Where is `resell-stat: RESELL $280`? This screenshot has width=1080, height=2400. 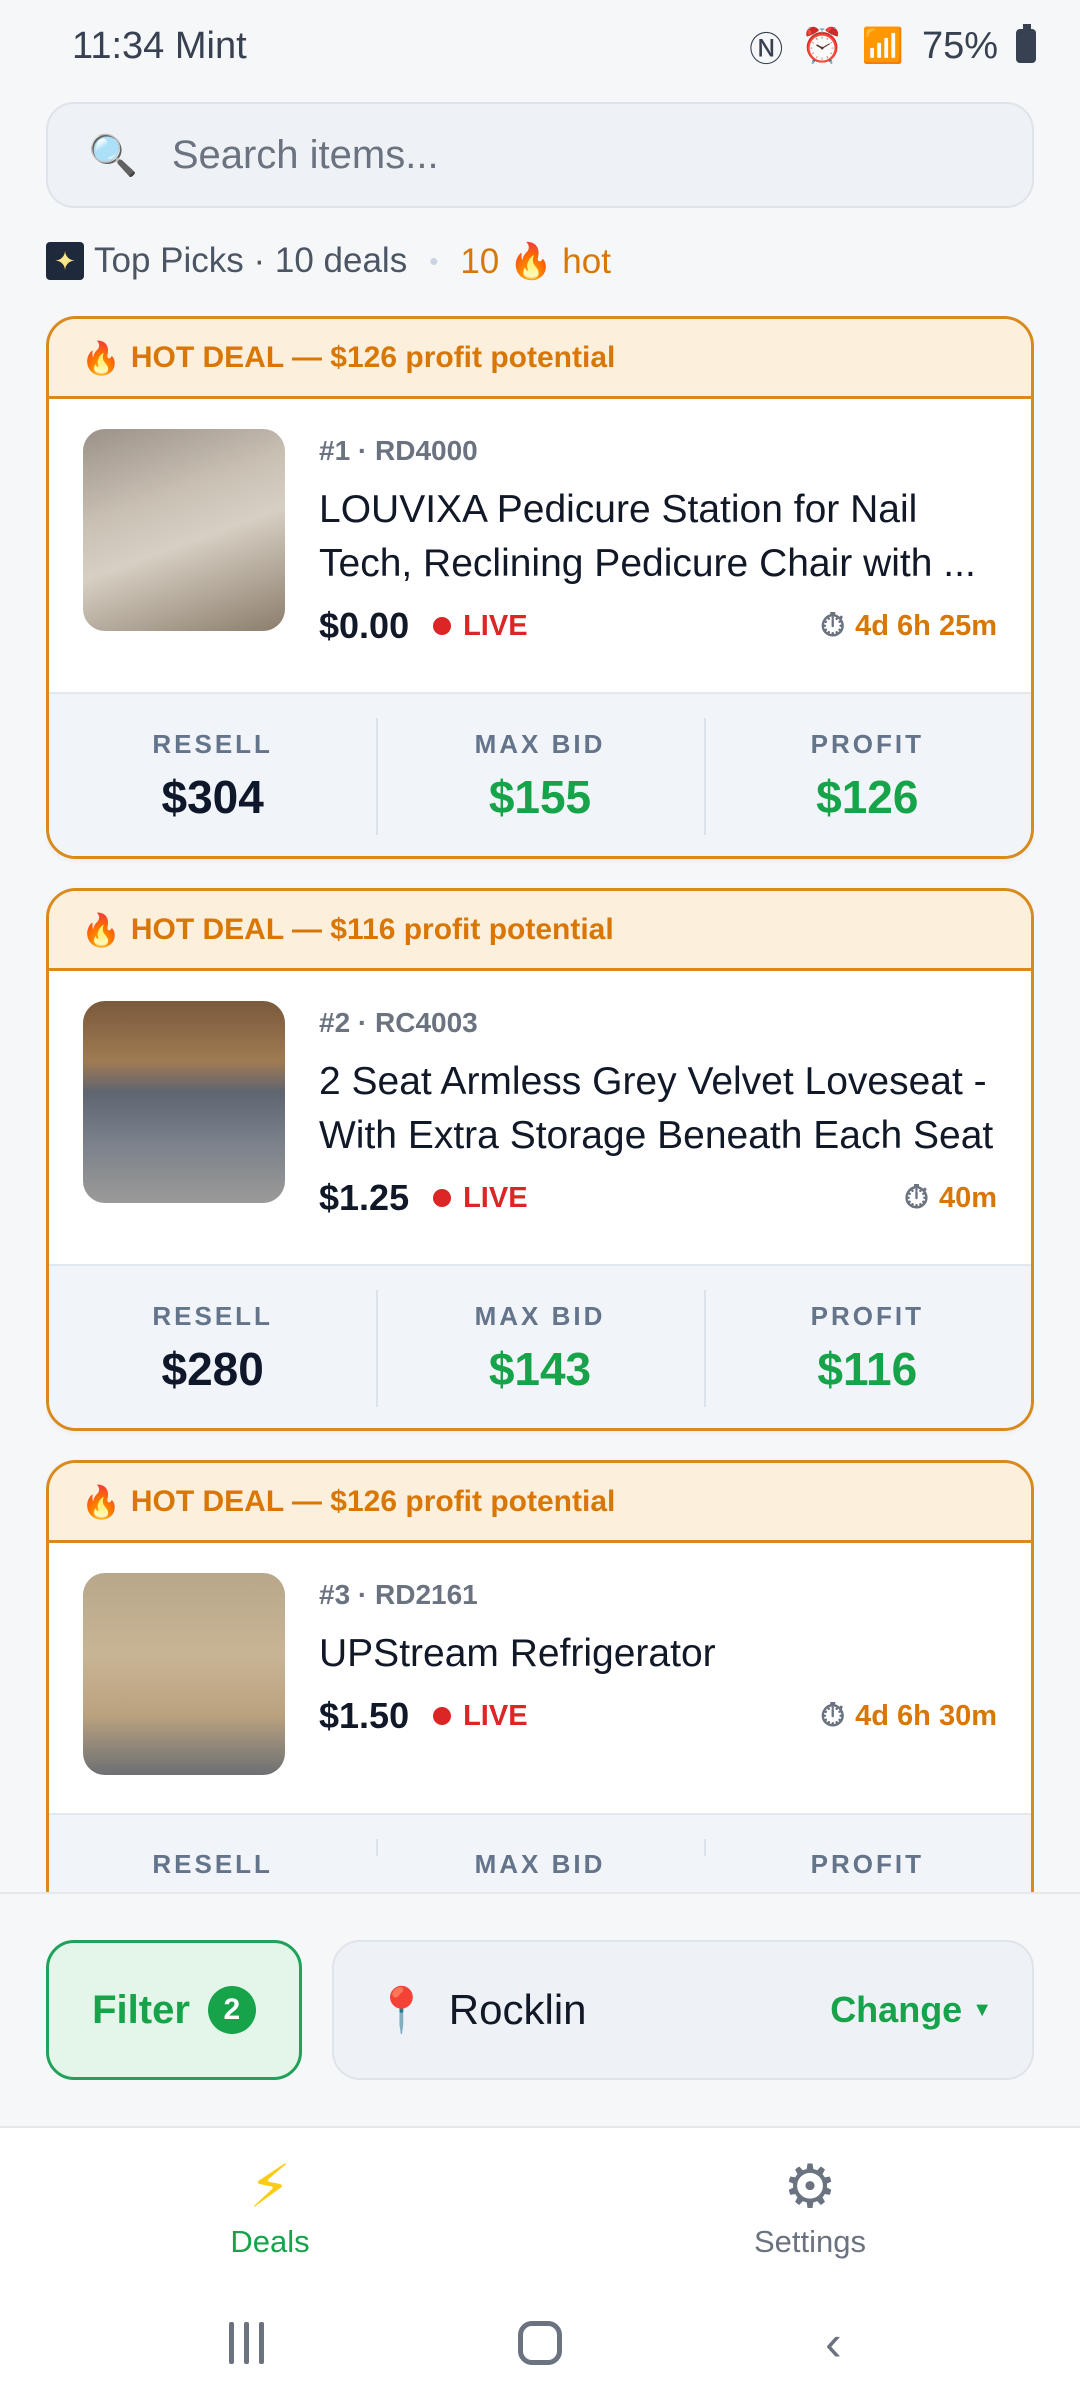 resell-stat: RESELL $280 is located at coordinates (212, 1347).